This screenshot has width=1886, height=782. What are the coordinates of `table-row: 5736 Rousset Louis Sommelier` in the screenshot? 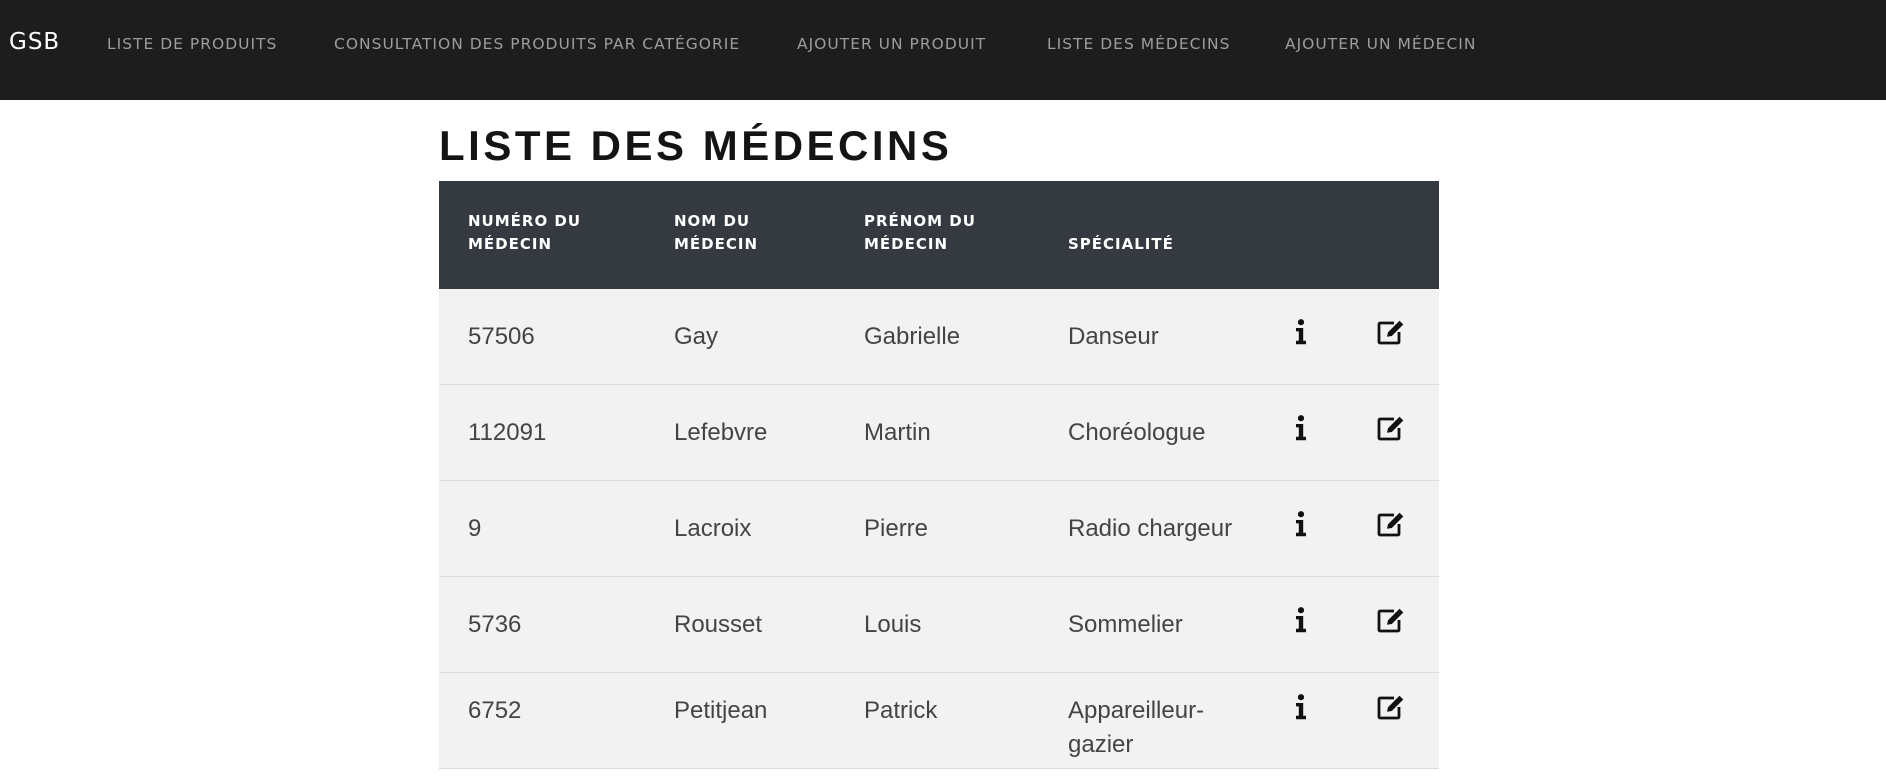 It's located at (939, 624).